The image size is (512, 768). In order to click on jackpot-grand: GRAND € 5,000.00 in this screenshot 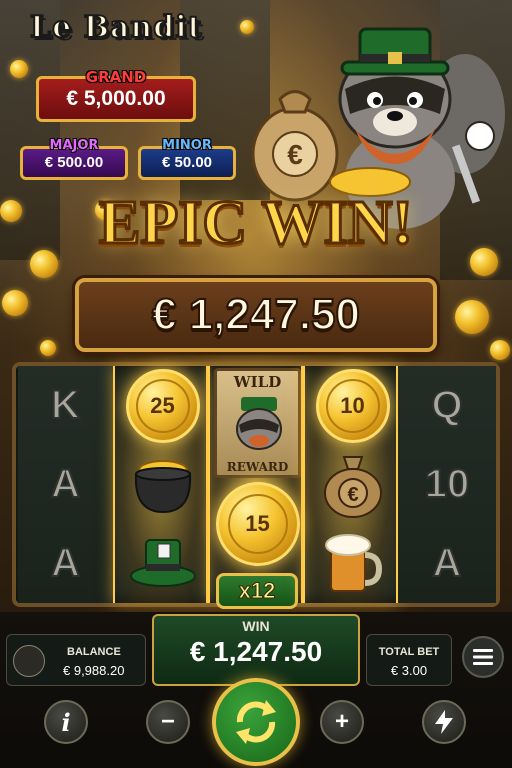, I will do `click(116, 95)`.